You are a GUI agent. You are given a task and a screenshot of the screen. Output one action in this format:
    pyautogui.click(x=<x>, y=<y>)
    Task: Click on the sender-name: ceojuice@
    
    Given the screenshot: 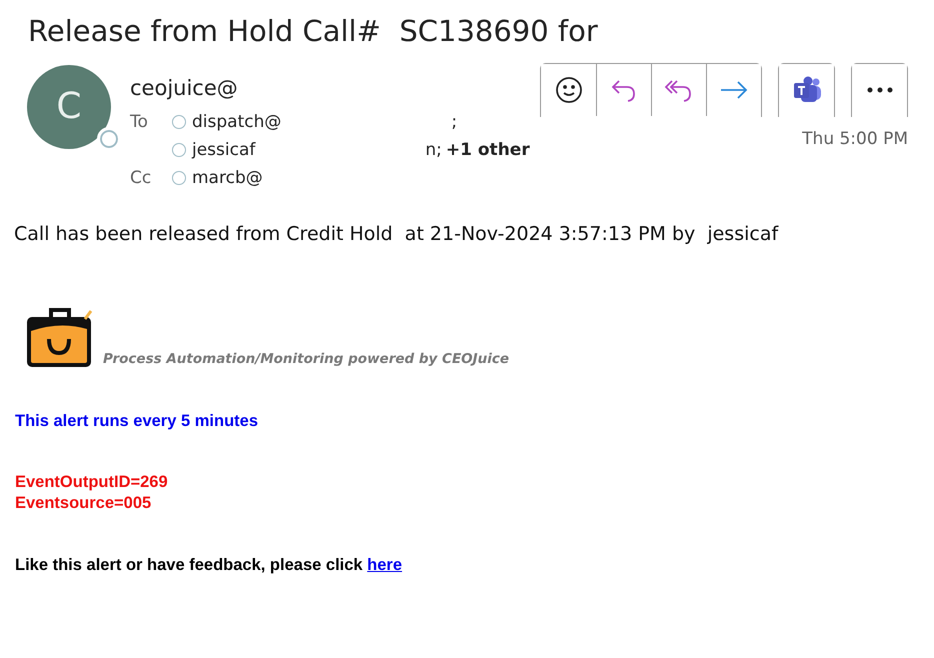 What is the action you would take?
    pyautogui.click(x=330, y=88)
    